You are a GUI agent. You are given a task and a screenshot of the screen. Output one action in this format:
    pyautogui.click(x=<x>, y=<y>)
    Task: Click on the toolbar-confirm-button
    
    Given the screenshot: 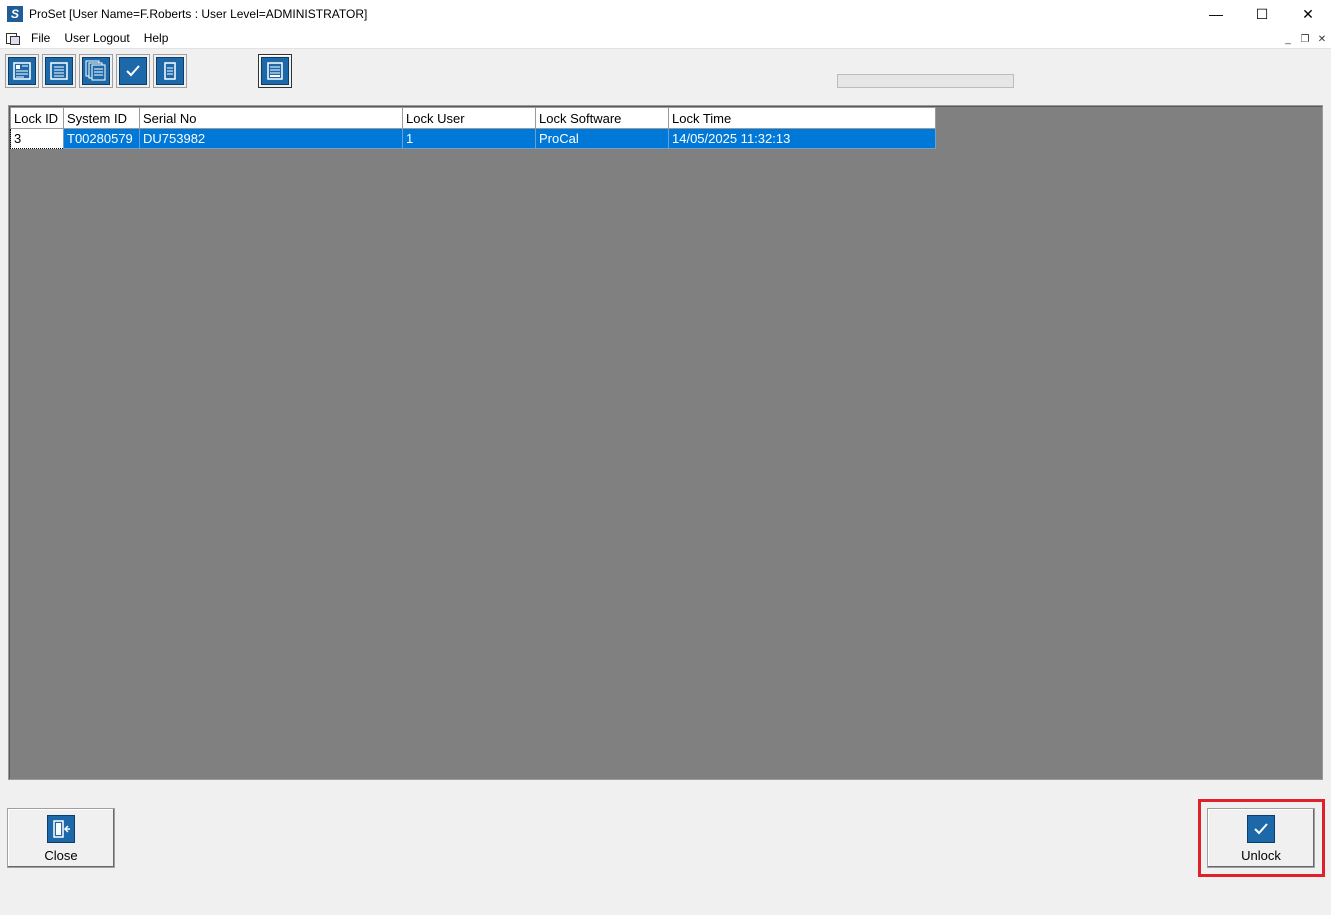 What is the action you would take?
    pyautogui.click(x=133, y=71)
    